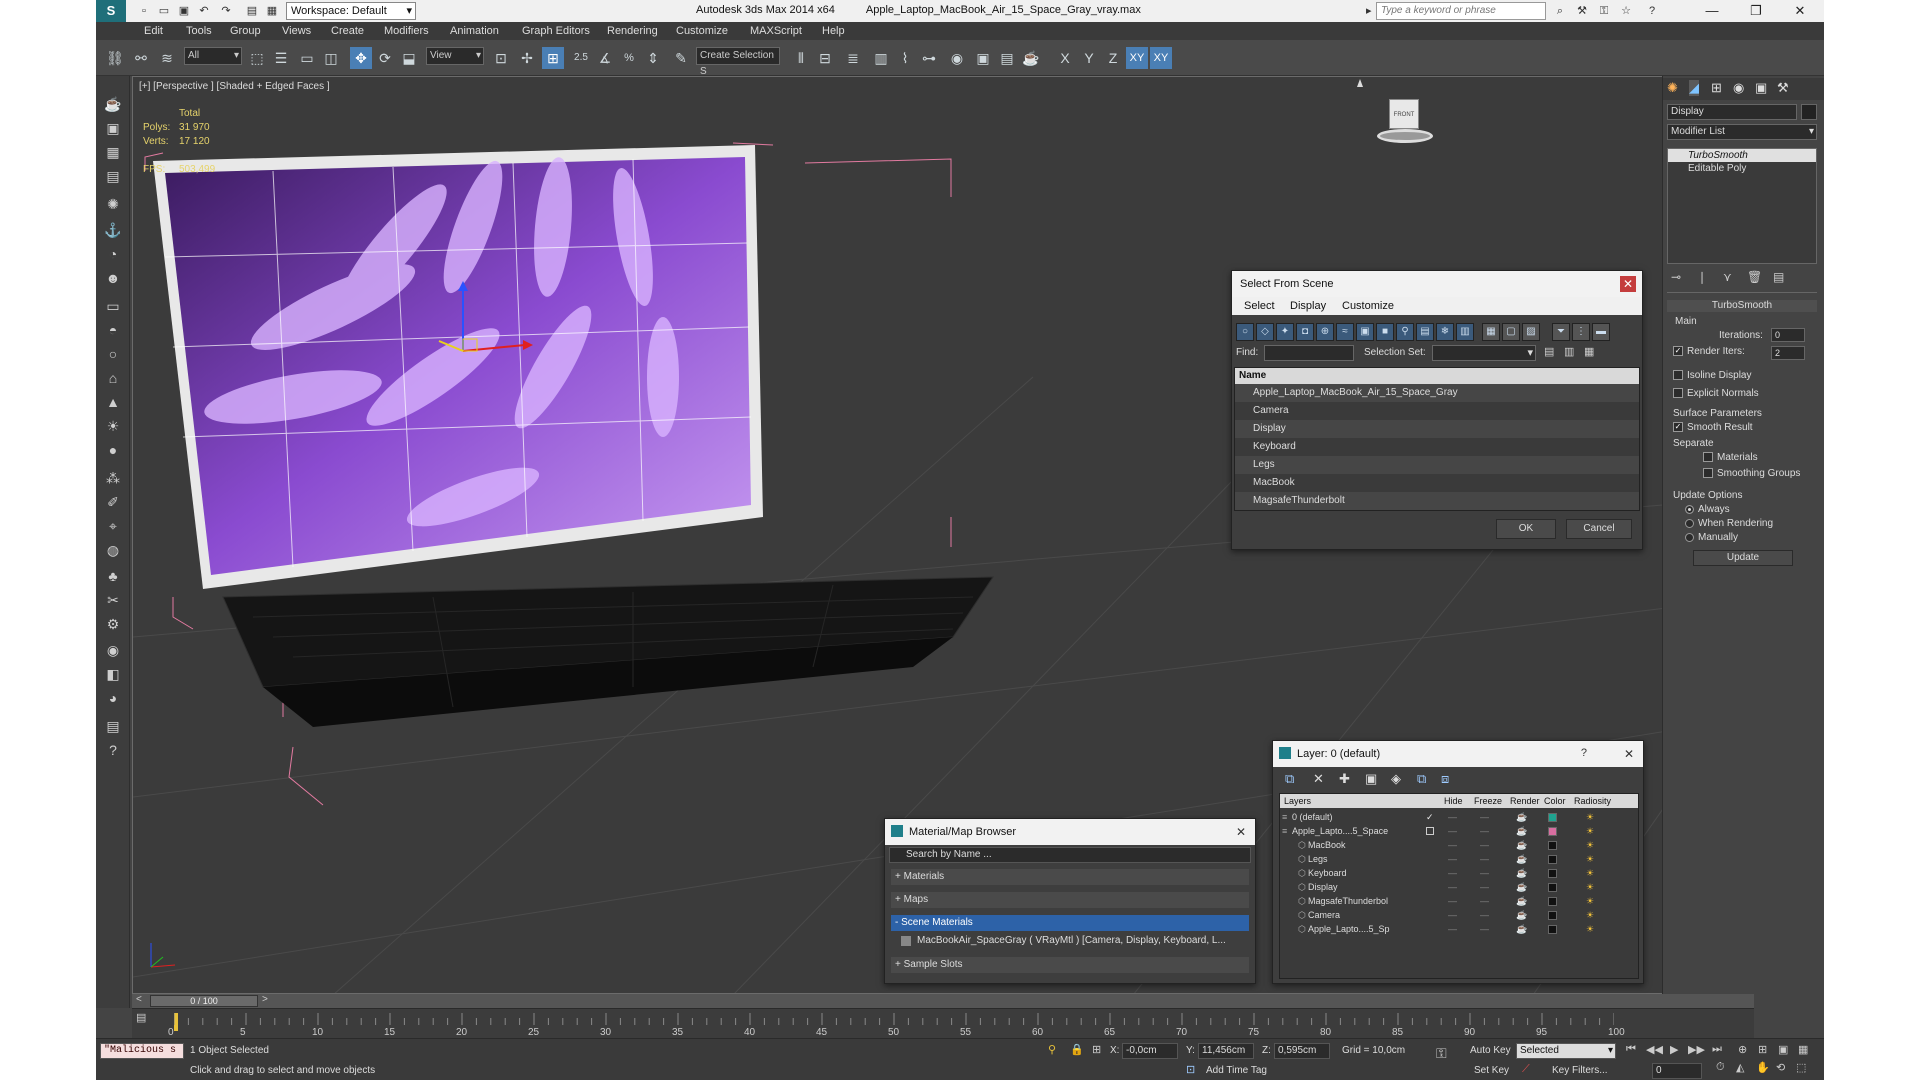 This screenshot has height=1080, width=1920. What do you see at coordinates (141, 58) in the screenshot?
I see `unlink-icon: ⚯` at bounding box center [141, 58].